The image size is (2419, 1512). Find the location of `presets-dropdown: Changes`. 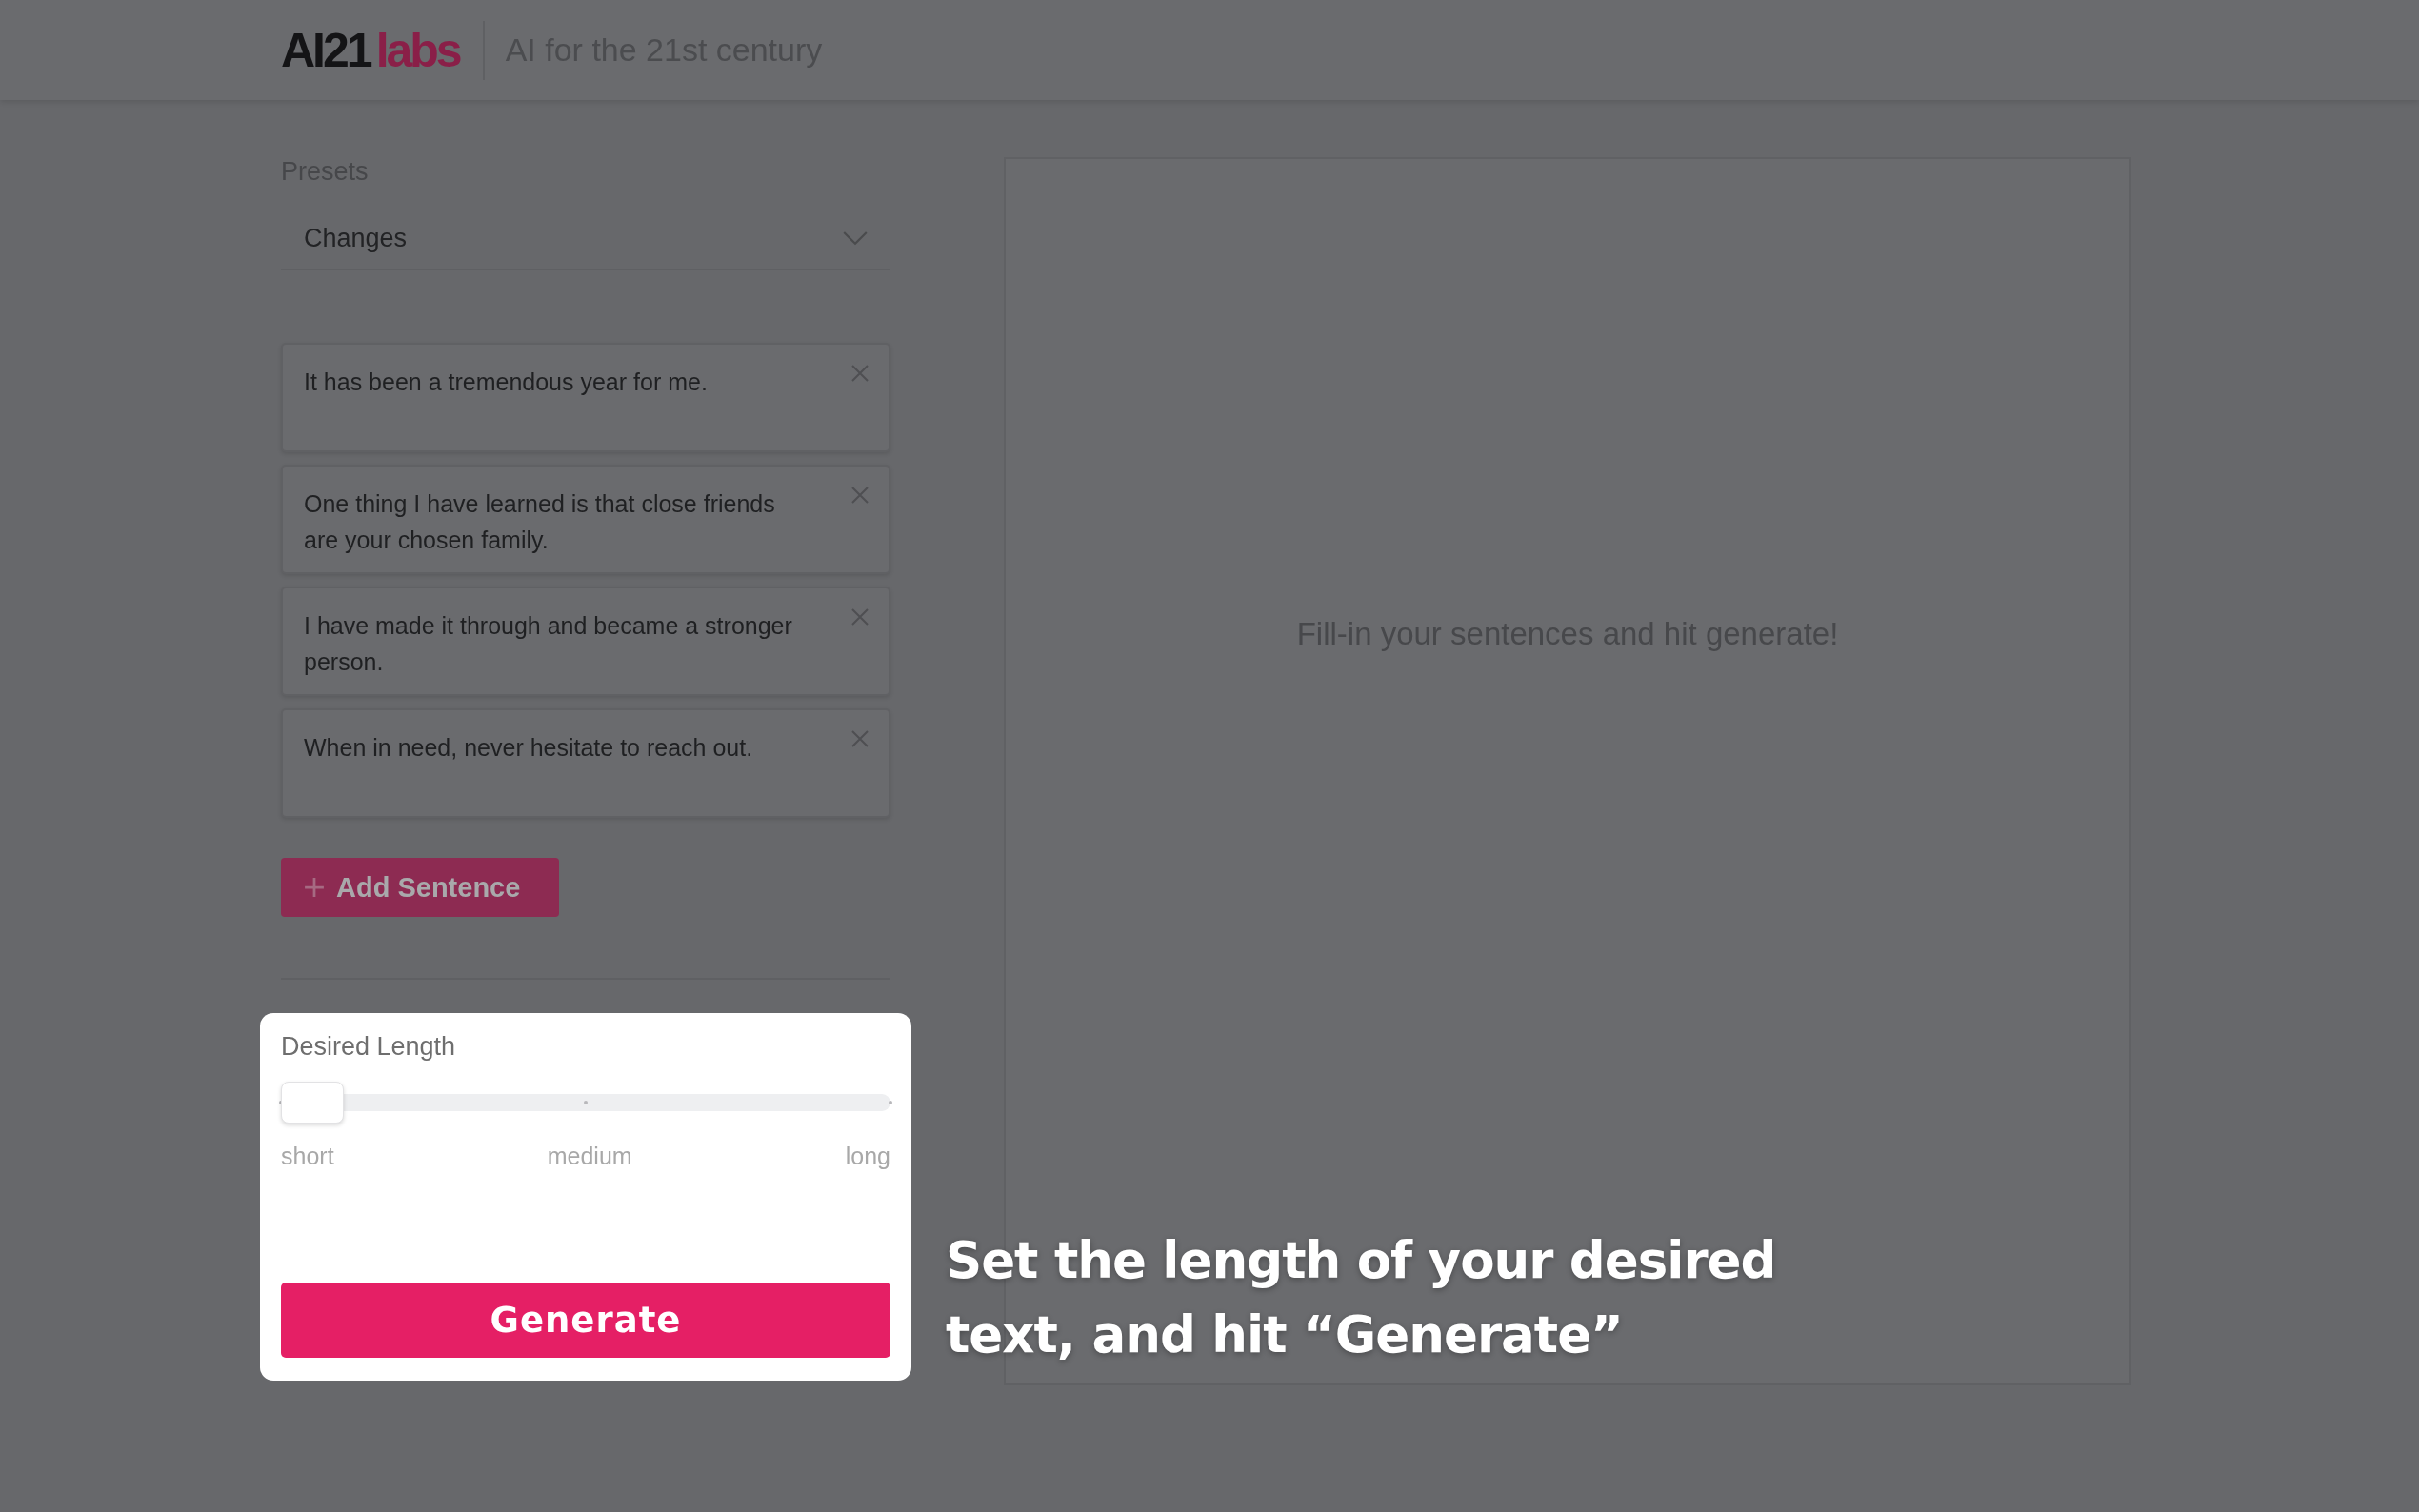

presets-dropdown: Changes is located at coordinates (585, 239).